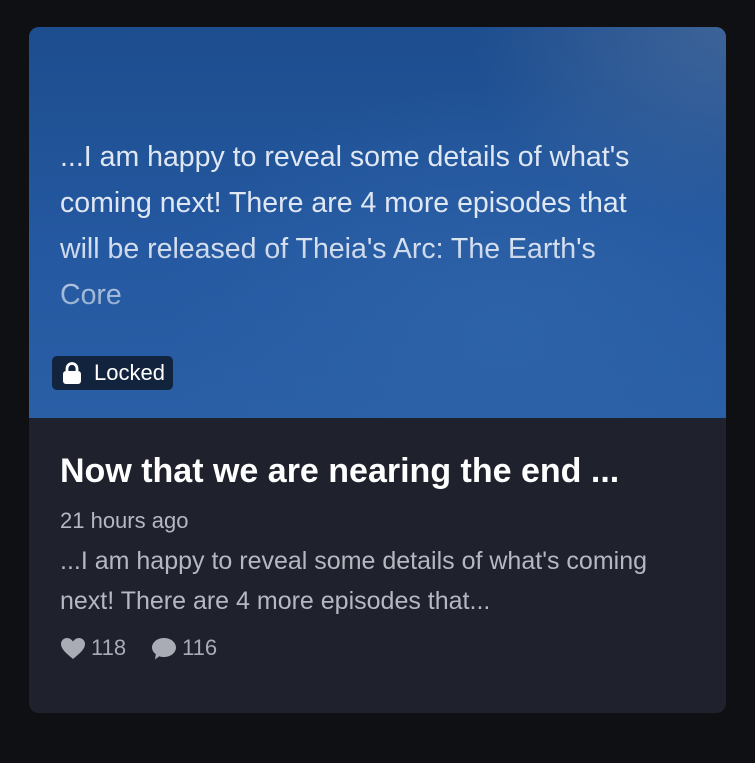  Describe the element at coordinates (200, 647) in the screenshot. I see `comment-count: 116` at that location.